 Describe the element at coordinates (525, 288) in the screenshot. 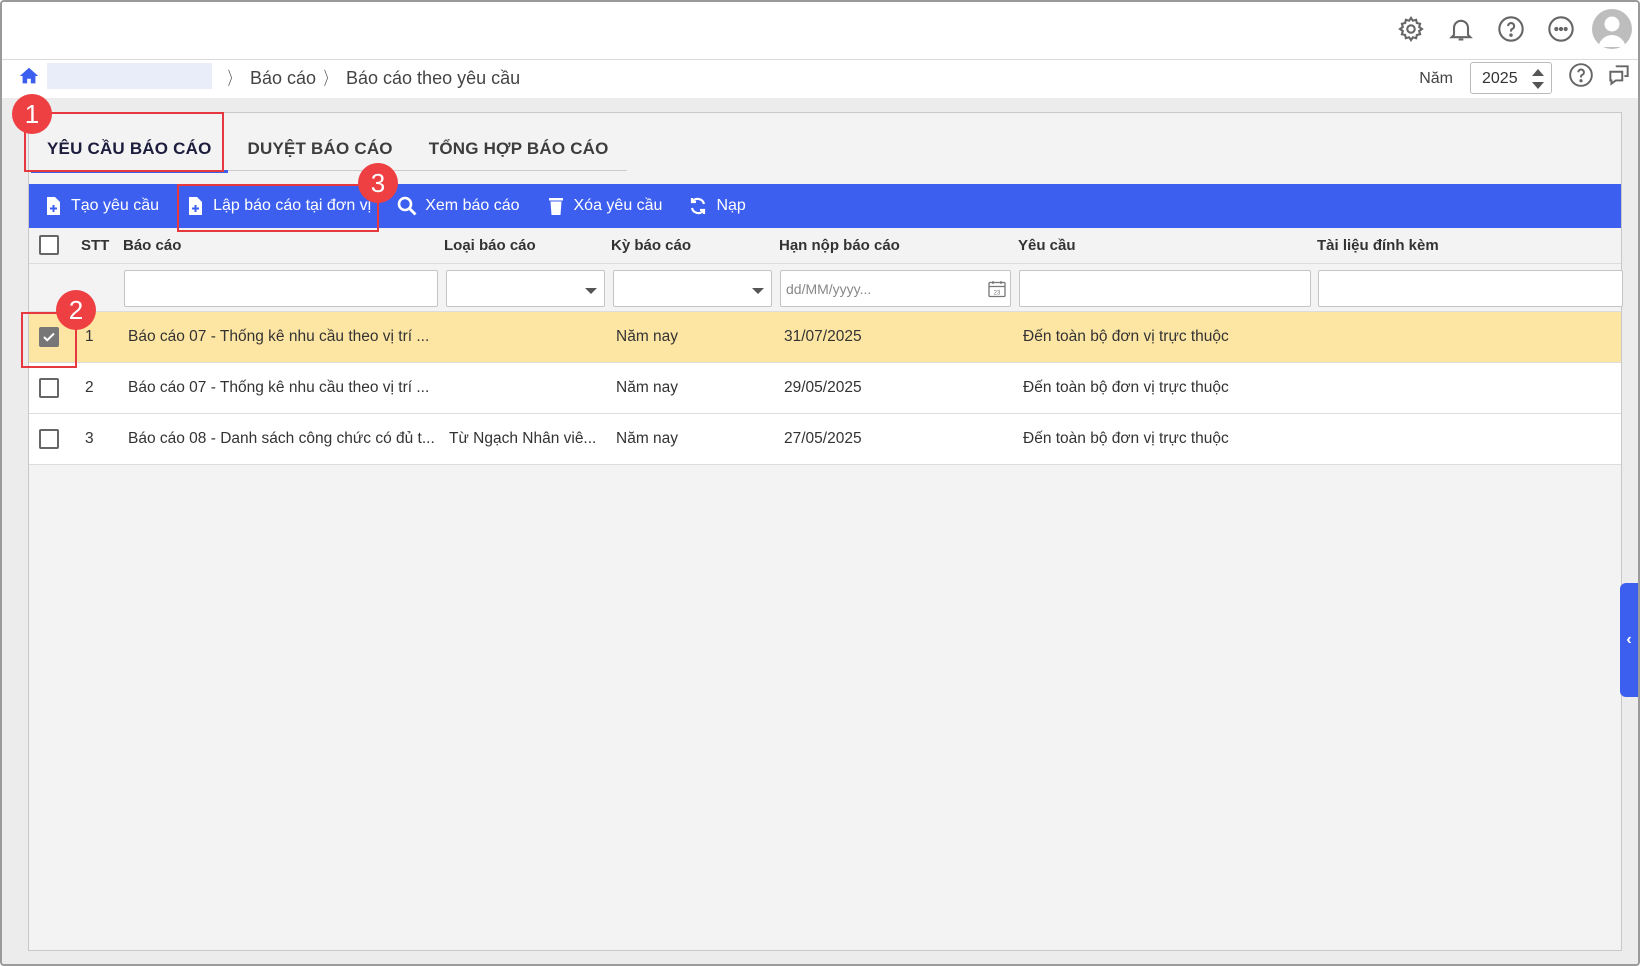

I see `type-filter-select` at that location.